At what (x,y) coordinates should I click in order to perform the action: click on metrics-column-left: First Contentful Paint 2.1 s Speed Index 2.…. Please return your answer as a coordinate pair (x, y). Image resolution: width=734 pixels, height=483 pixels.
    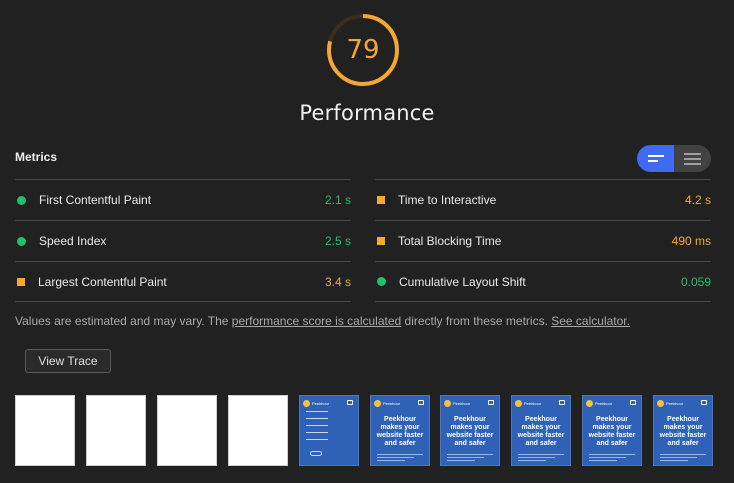
    Looking at the image, I should click on (183, 240).